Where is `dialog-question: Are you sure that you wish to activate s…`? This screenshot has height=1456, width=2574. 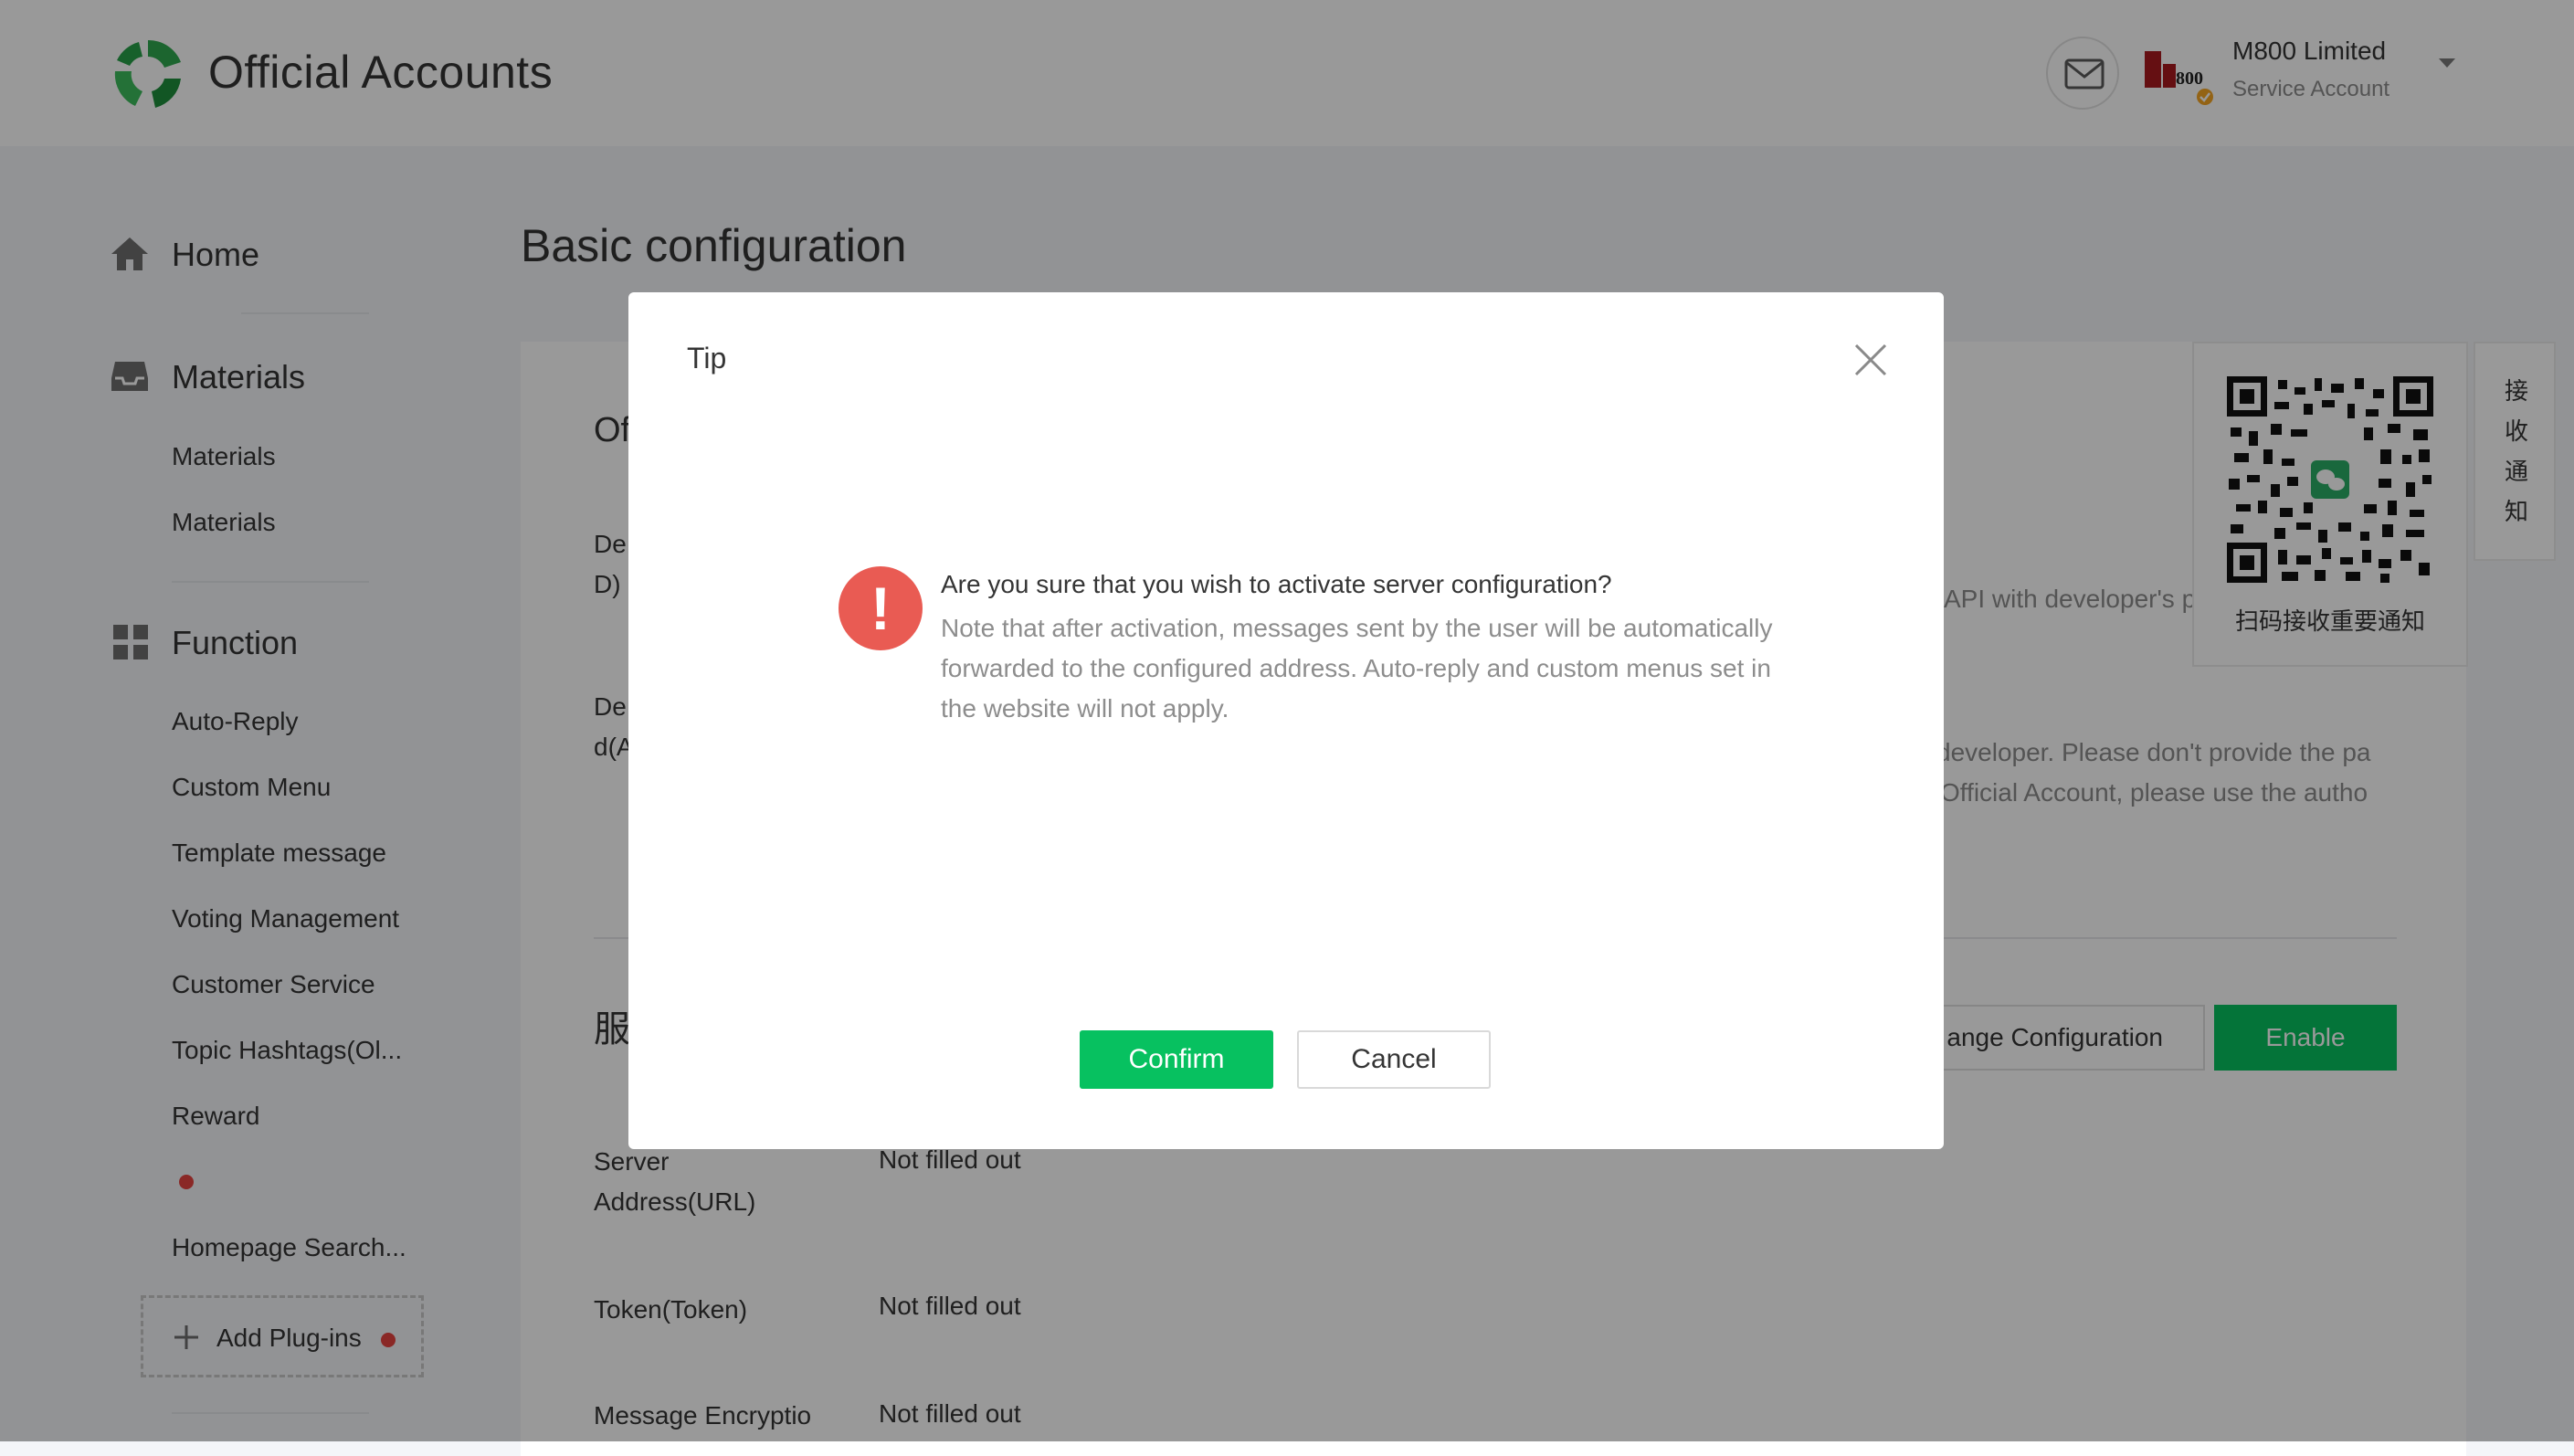
dialog-question: Are you sure that you wish to activate s… is located at coordinates (1276, 584).